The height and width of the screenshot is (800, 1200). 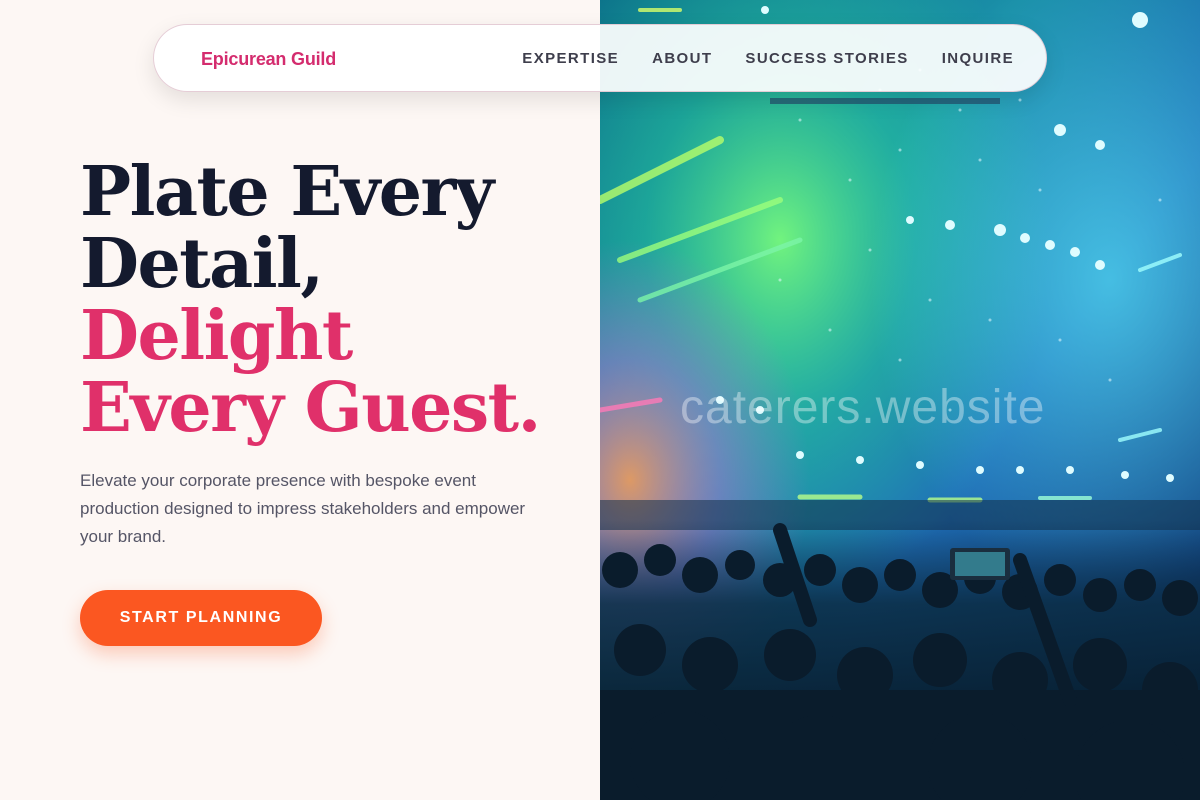 I want to click on headline-line-4: Every Guest., so click(x=310, y=408).